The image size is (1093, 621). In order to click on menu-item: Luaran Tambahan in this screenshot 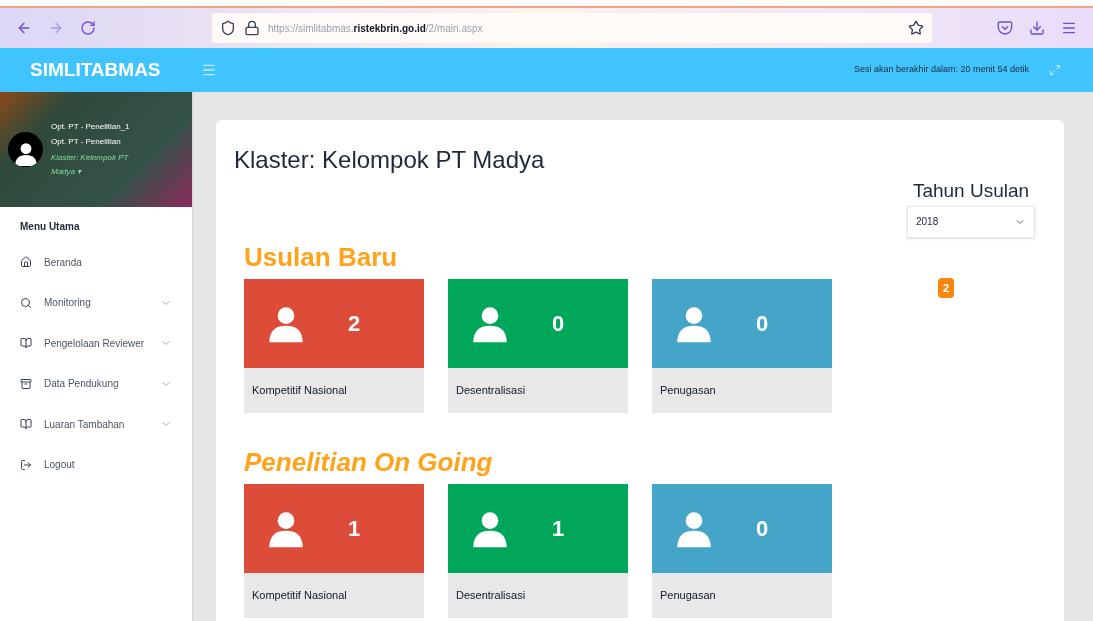, I will do `click(96, 424)`.